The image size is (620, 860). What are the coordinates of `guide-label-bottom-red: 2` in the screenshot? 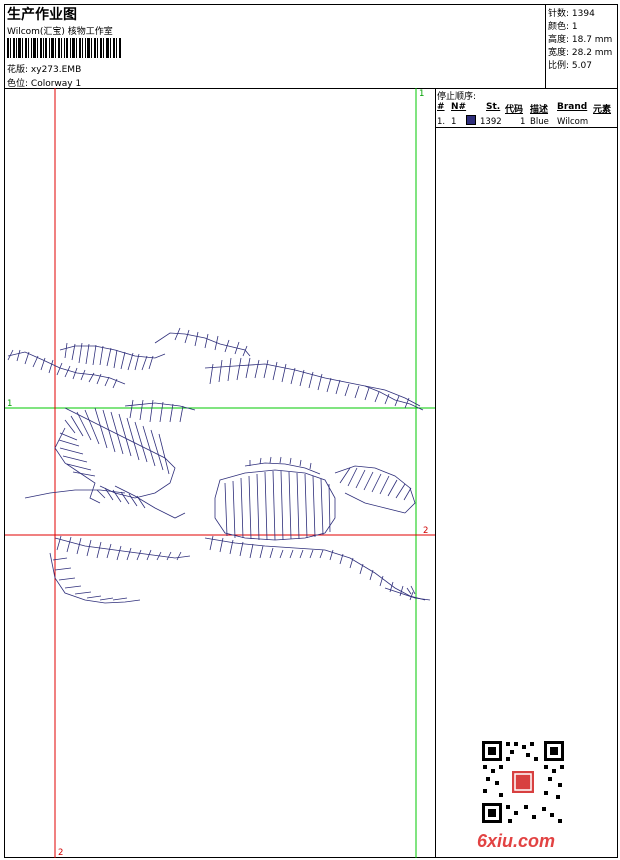 It's located at (60, 853).